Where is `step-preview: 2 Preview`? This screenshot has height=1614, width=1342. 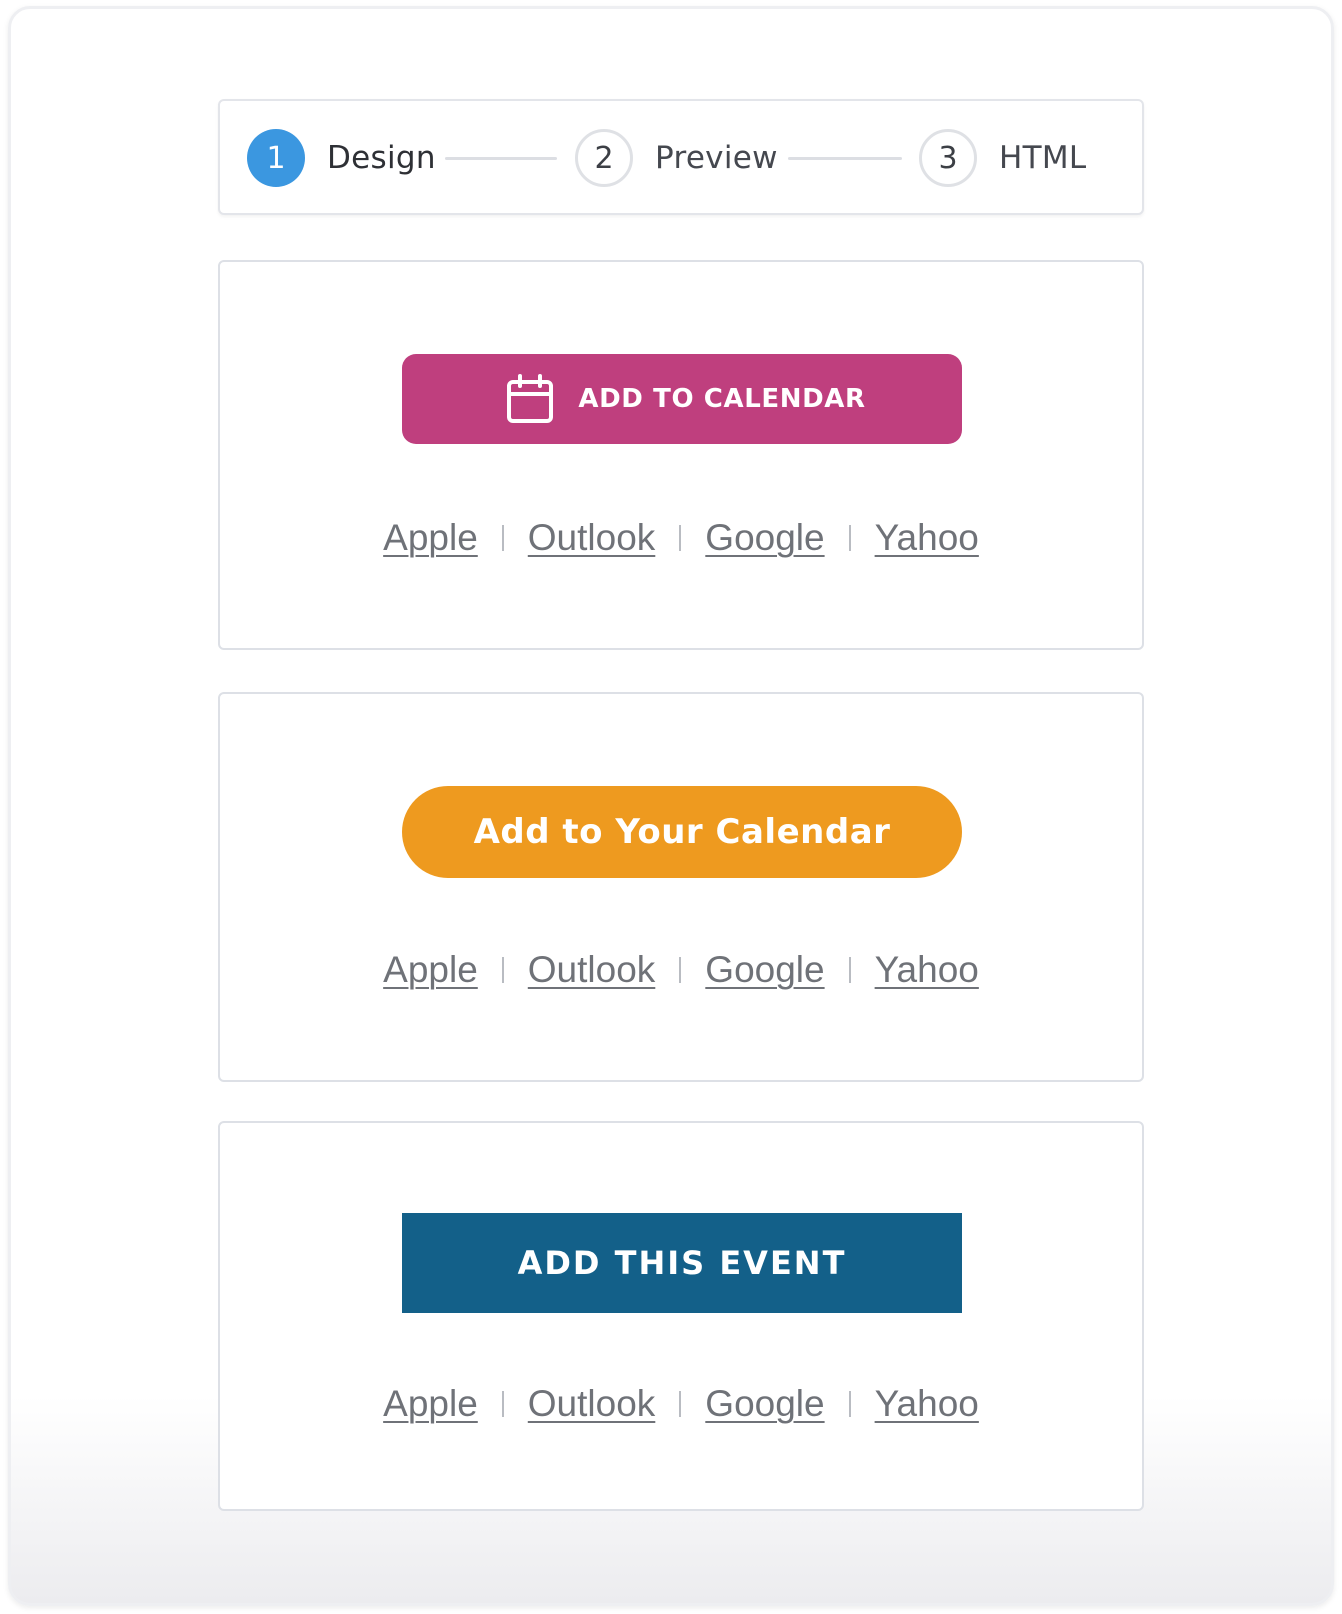 step-preview: 2 Preview is located at coordinates (676, 158).